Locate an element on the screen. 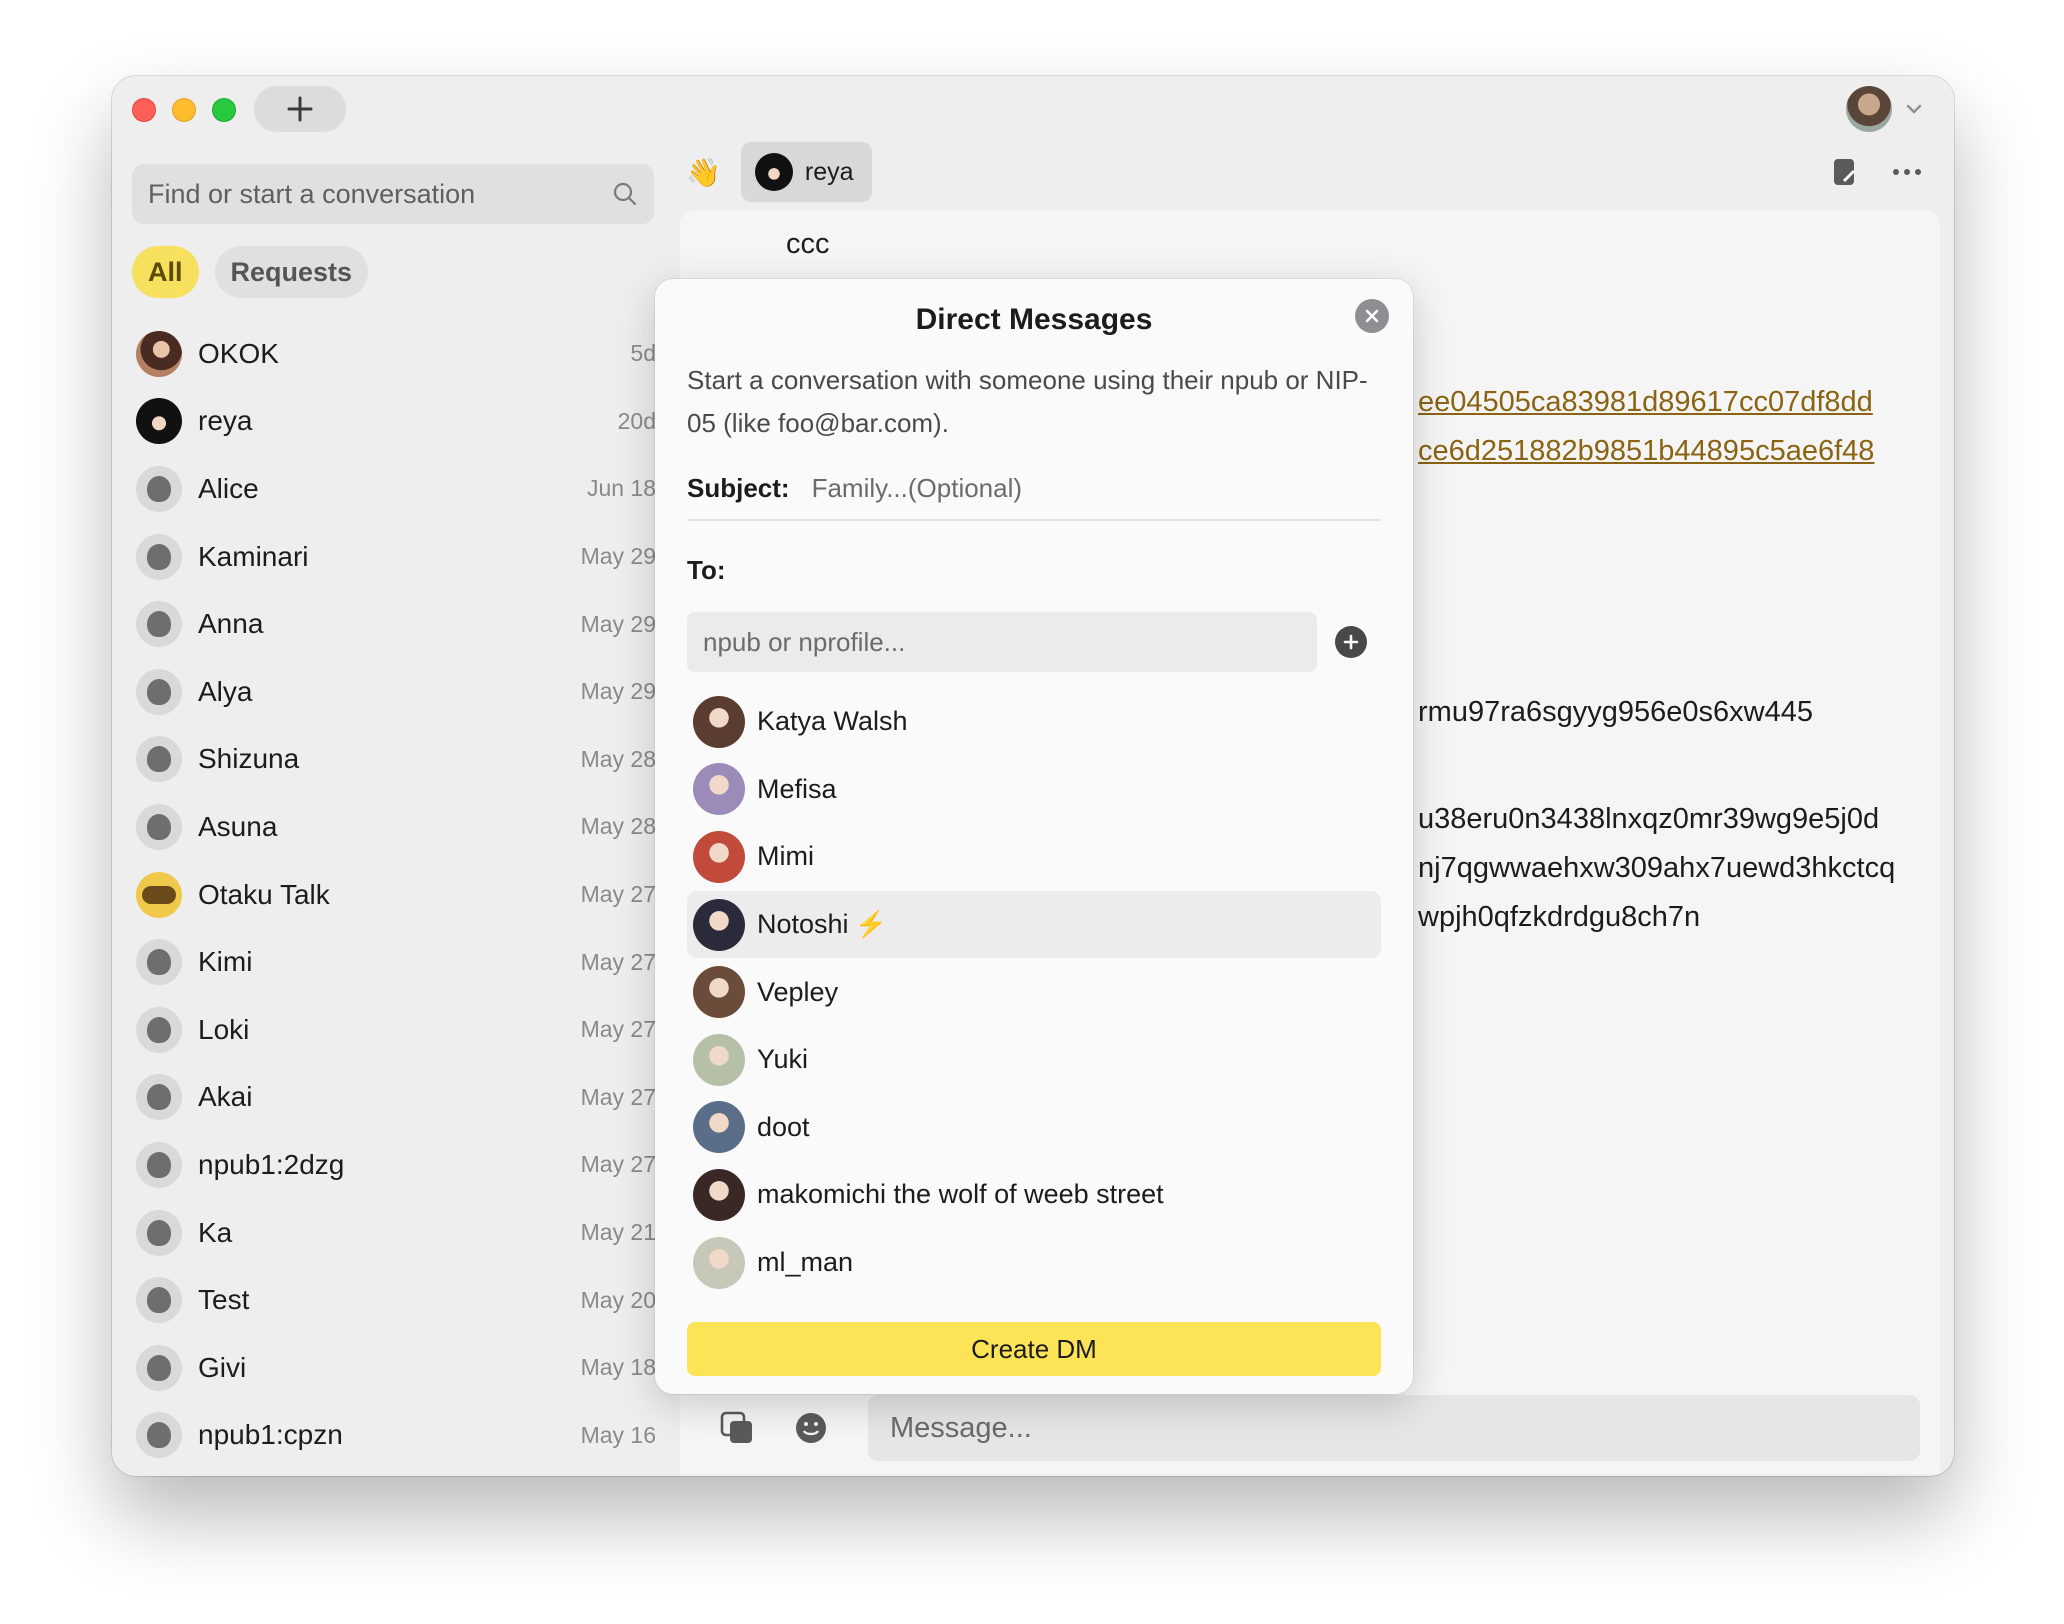 This screenshot has height=1624, width=2064. close-icon is located at coordinates (1372, 316).